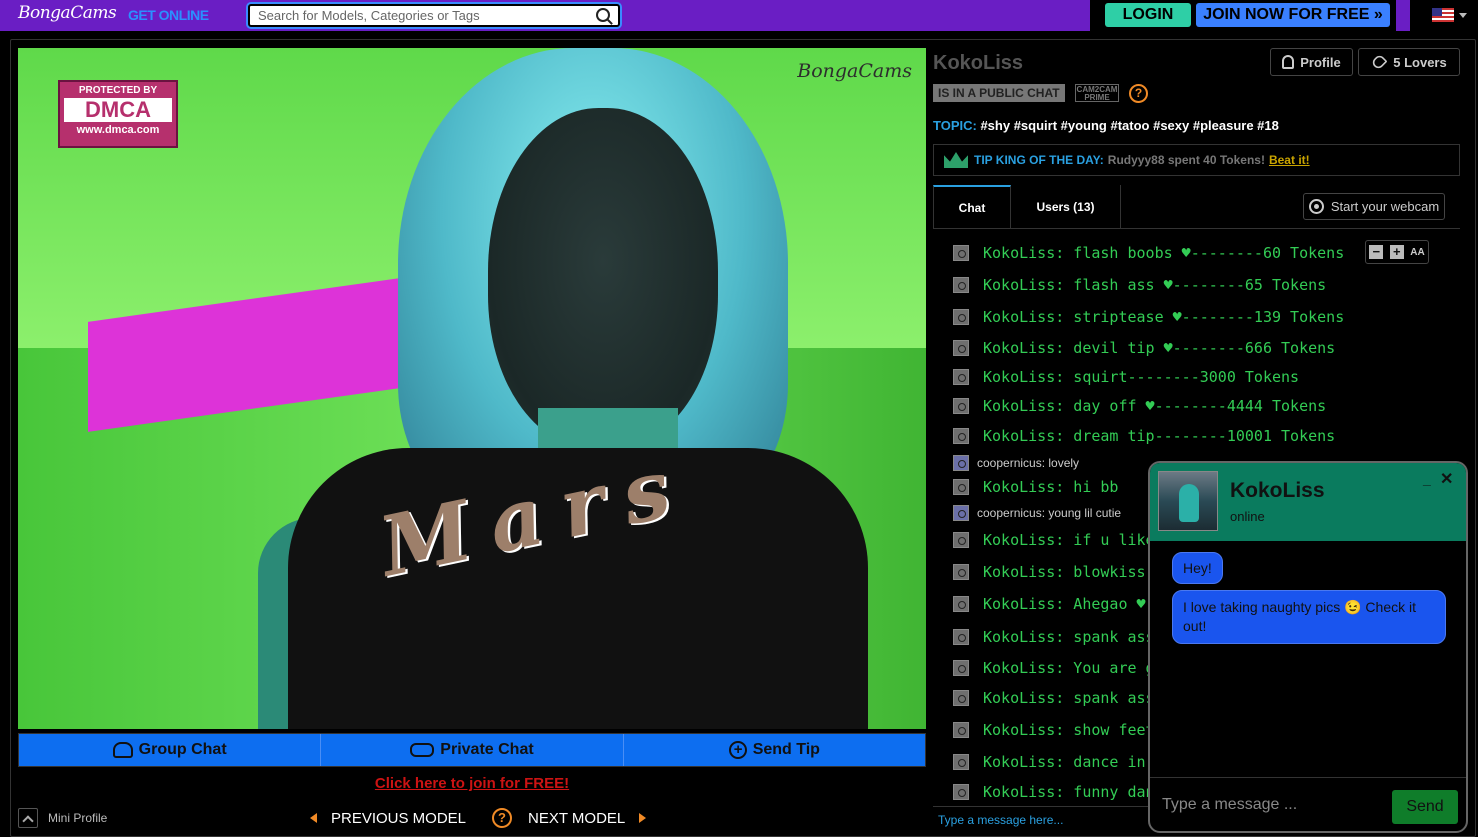 The width and height of the screenshot is (1478, 837). What do you see at coordinates (972, 207) in the screenshot?
I see `tab-chat: Chat` at bounding box center [972, 207].